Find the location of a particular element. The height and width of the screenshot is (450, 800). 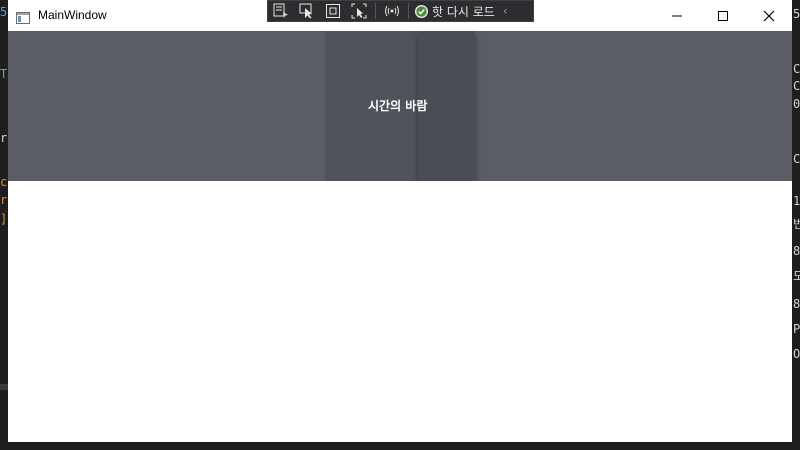

track-focus-icon is located at coordinates (359, 11).